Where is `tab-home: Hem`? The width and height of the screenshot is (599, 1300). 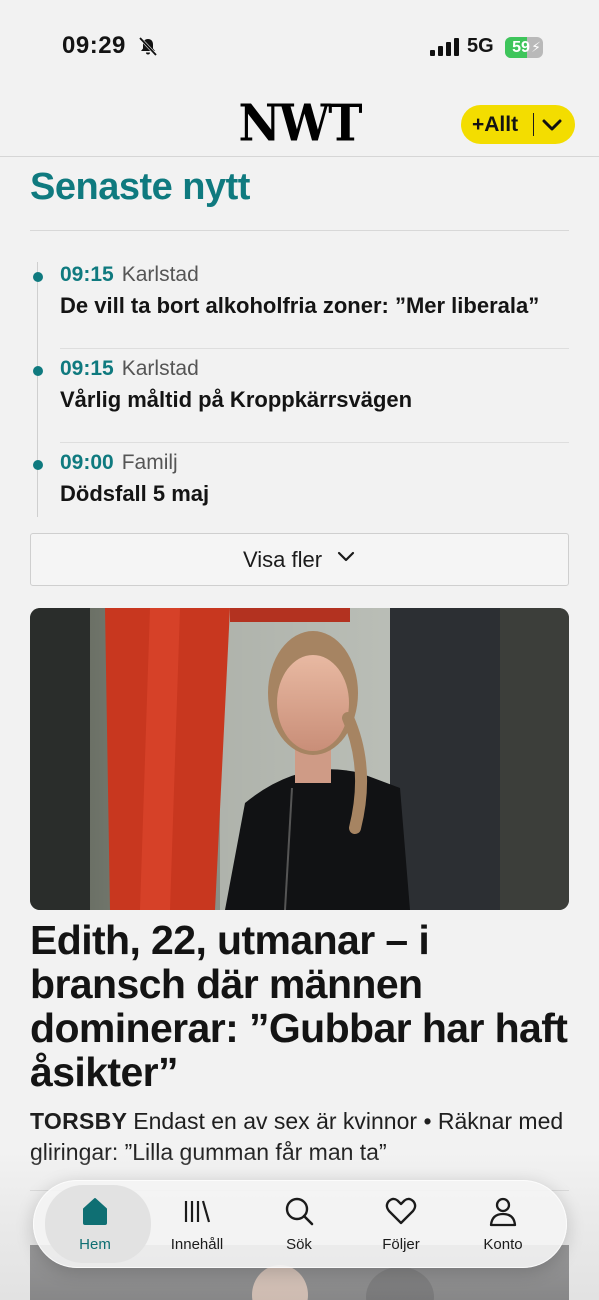
tab-home: Hem is located at coordinates (95, 1224).